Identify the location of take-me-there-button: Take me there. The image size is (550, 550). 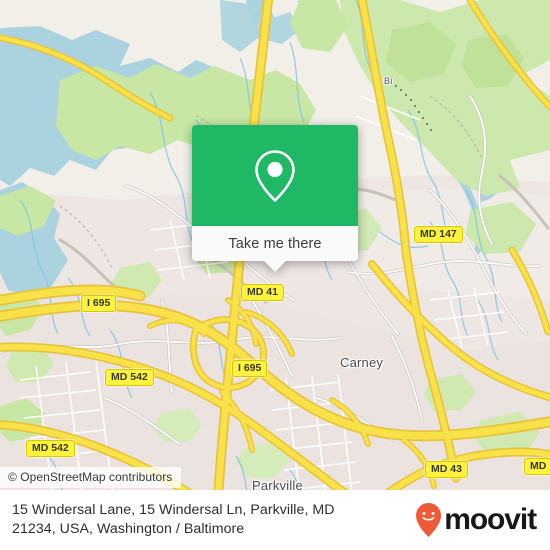
(274, 244).